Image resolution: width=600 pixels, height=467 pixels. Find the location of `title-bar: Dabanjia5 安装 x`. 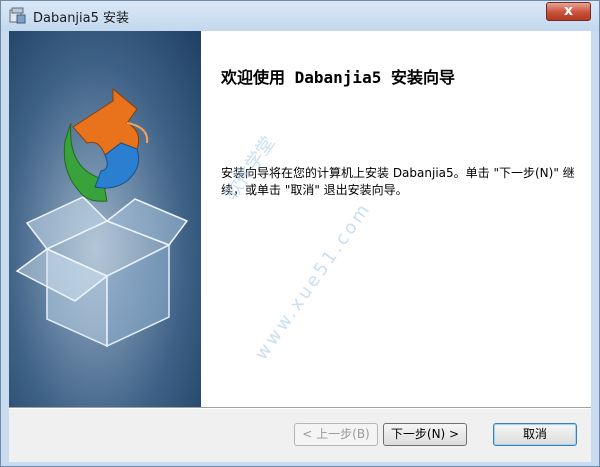

title-bar: Dabanjia5 安装 x is located at coordinates (300, 16).